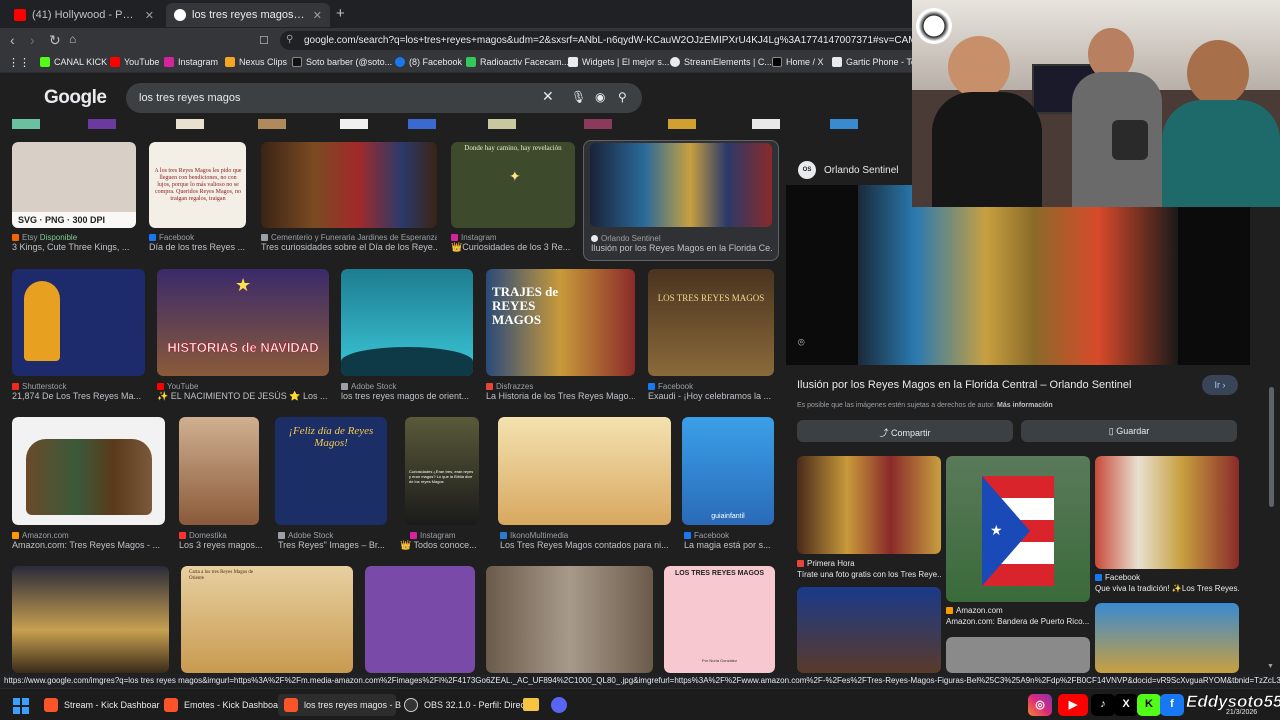  Describe the element at coordinates (19, 62) in the screenshot. I see `apps-icon: ⋮⋮` at that location.